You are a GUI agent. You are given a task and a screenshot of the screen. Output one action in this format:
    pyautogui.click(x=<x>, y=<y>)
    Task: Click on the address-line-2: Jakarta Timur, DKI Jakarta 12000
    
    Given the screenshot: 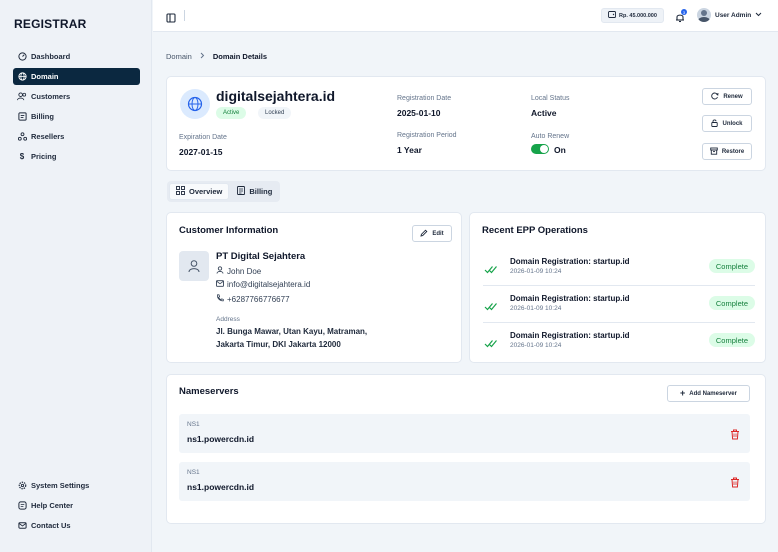 What is the action you would take?
    pyautogui.click(x=278, y=344)
    